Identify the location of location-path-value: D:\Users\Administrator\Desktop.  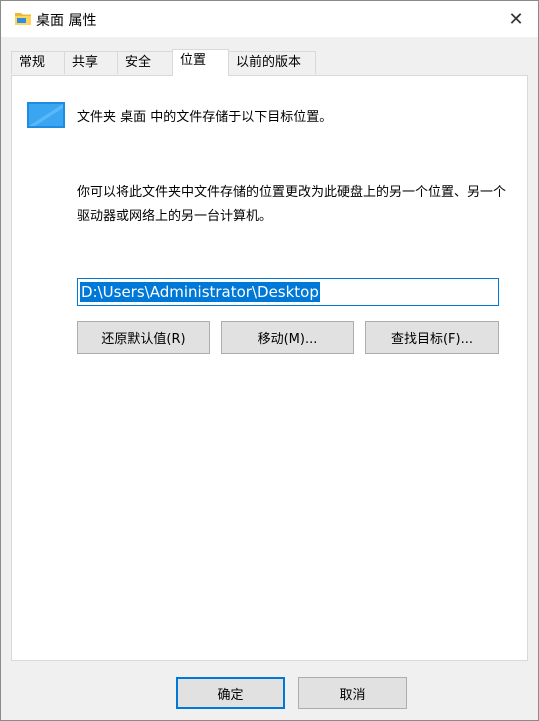
(200, 292).